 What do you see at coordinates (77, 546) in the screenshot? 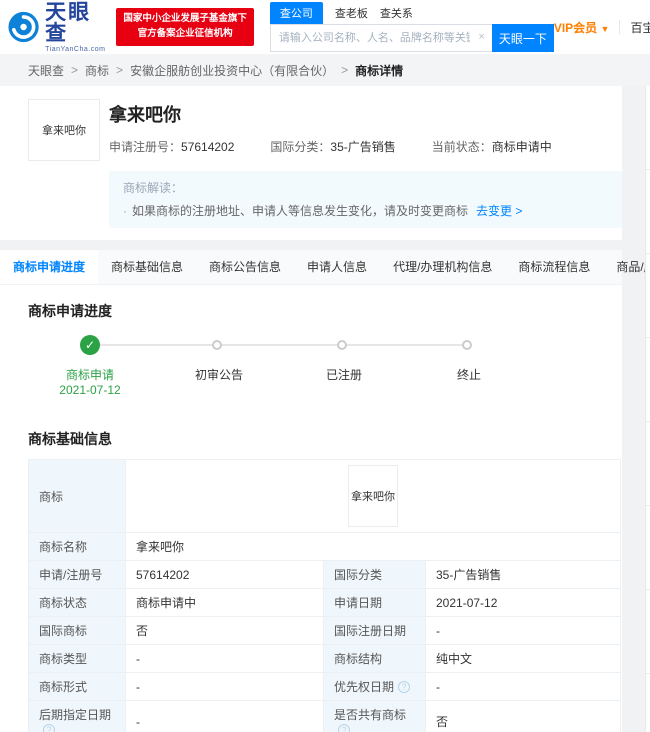
I see `info-label: 商标名称` at bounding box center [77, 546].